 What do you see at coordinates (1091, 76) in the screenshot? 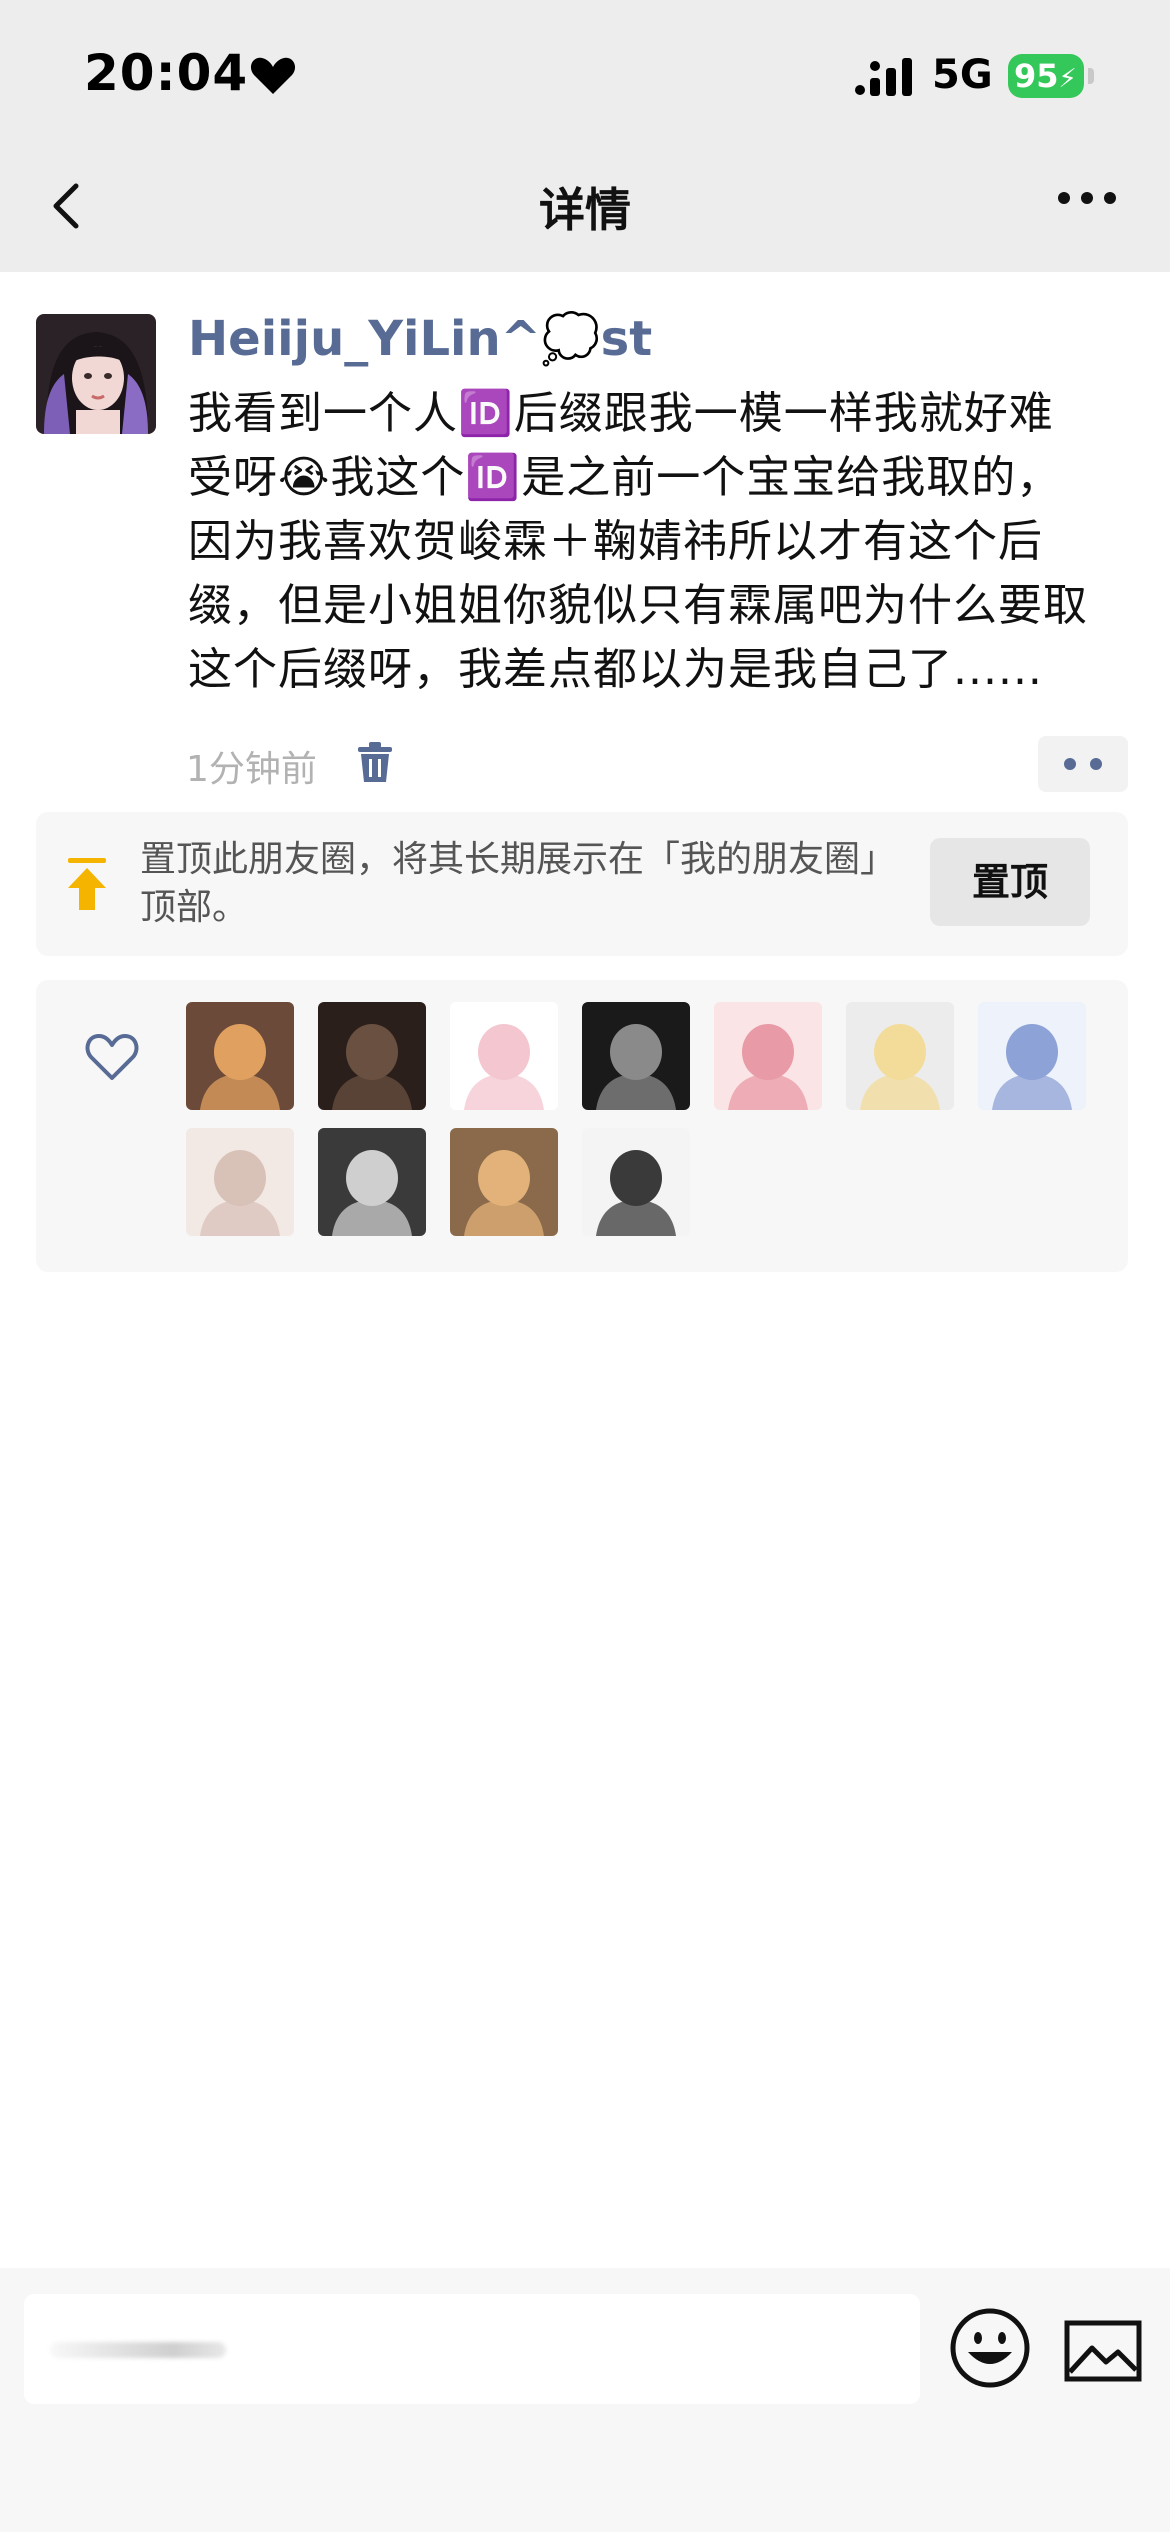
I see `battery-cap` at bounding box center [1091, 76].